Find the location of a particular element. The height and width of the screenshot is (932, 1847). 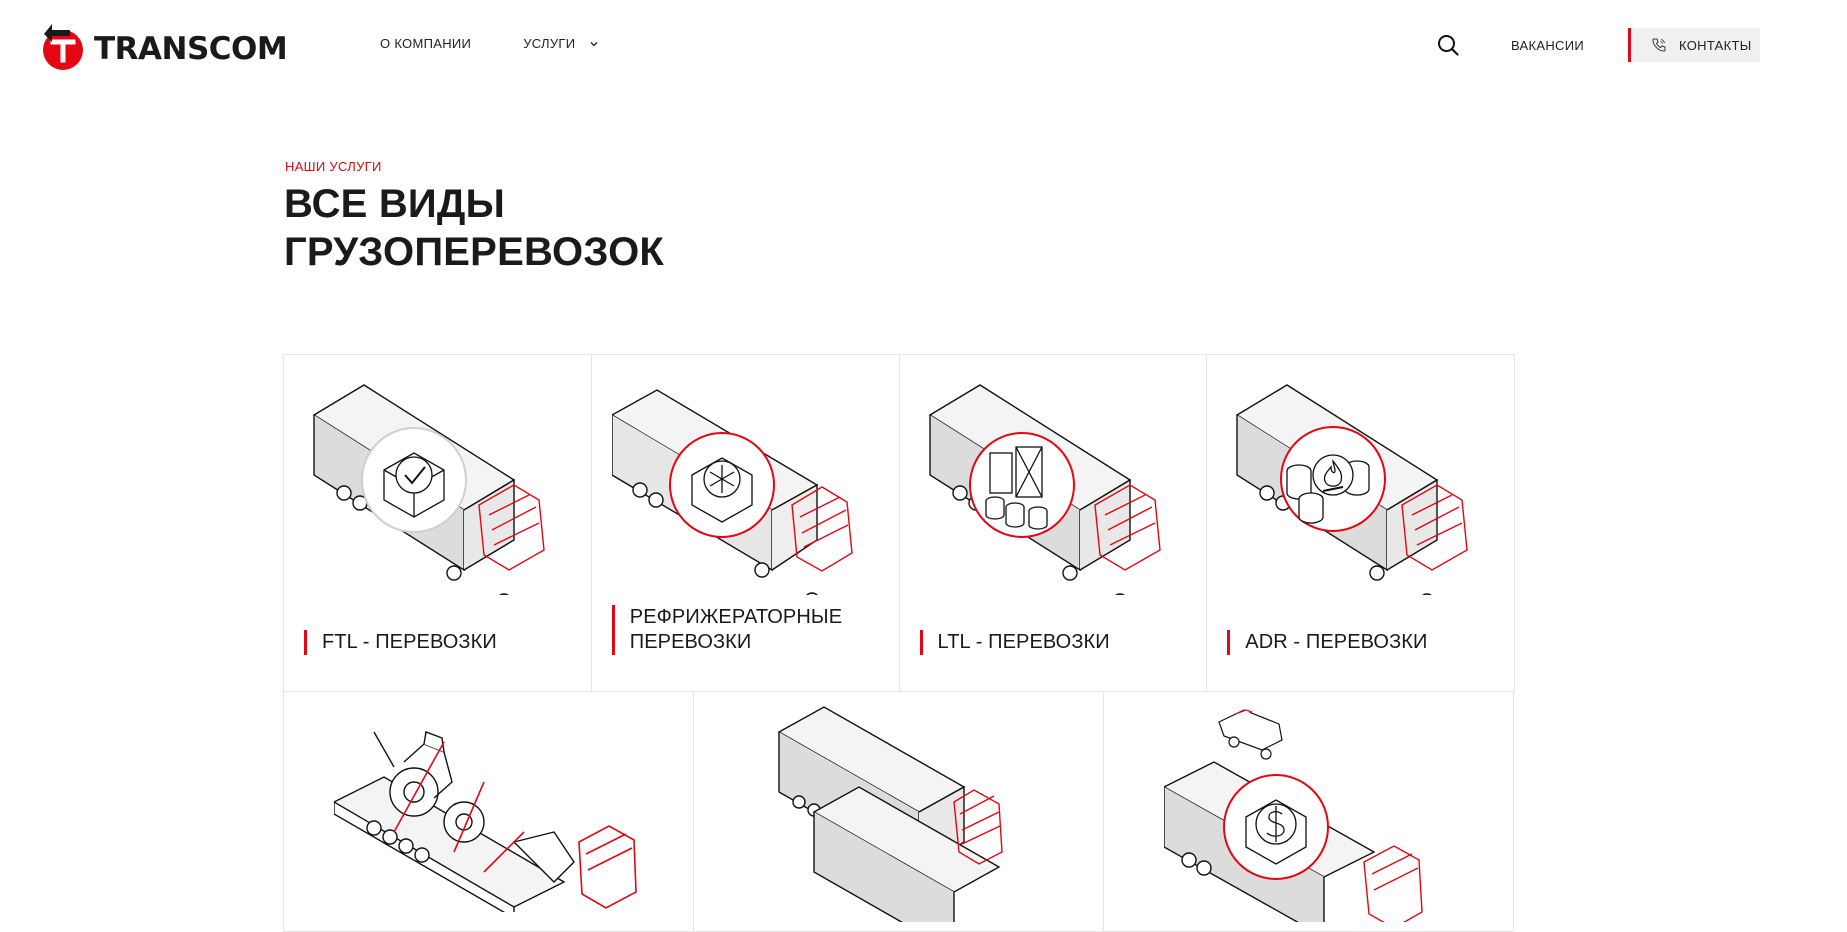

contacts-label: КОНТАКТЫ is located at coordinates (1715, 45).